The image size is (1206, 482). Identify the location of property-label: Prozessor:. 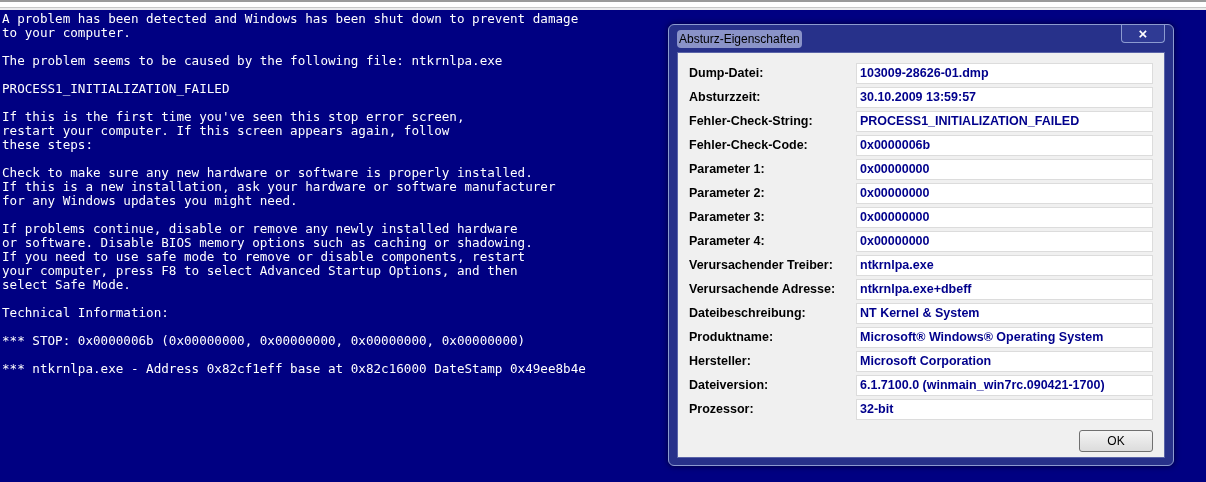
(722, 409).